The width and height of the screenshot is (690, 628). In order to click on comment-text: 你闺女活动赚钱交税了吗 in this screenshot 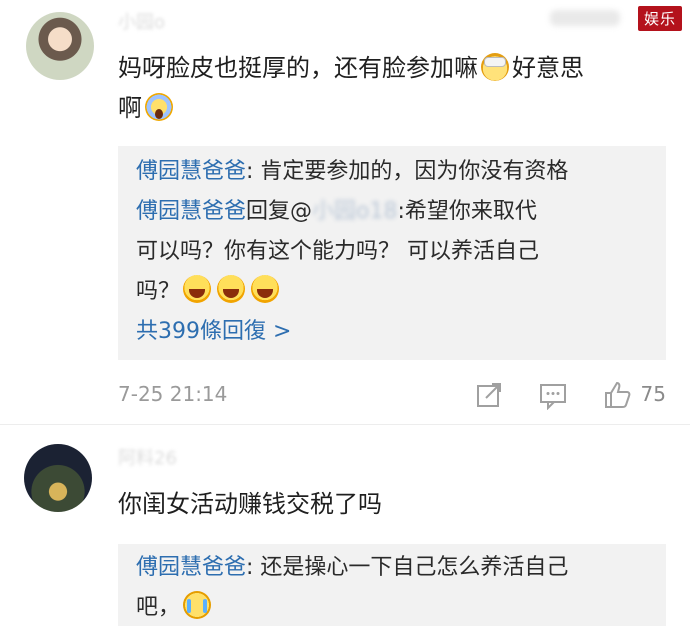, I will do `click(250, 504)`.